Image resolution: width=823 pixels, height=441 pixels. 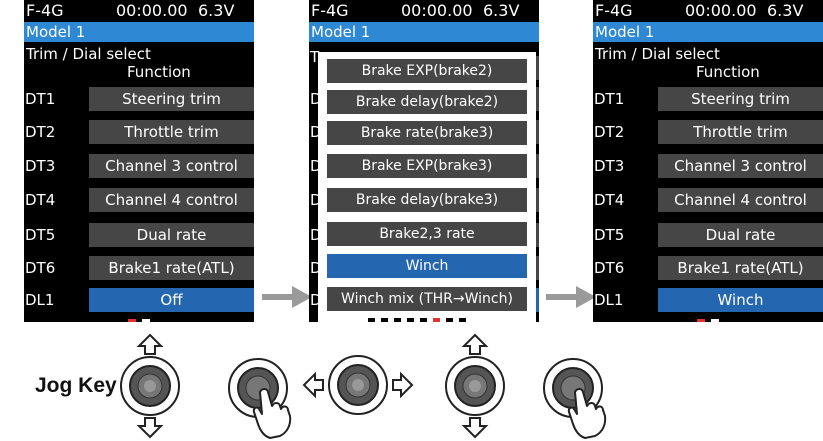 I want to click on function-button-dl1: Off, so click(x=171, y=300).